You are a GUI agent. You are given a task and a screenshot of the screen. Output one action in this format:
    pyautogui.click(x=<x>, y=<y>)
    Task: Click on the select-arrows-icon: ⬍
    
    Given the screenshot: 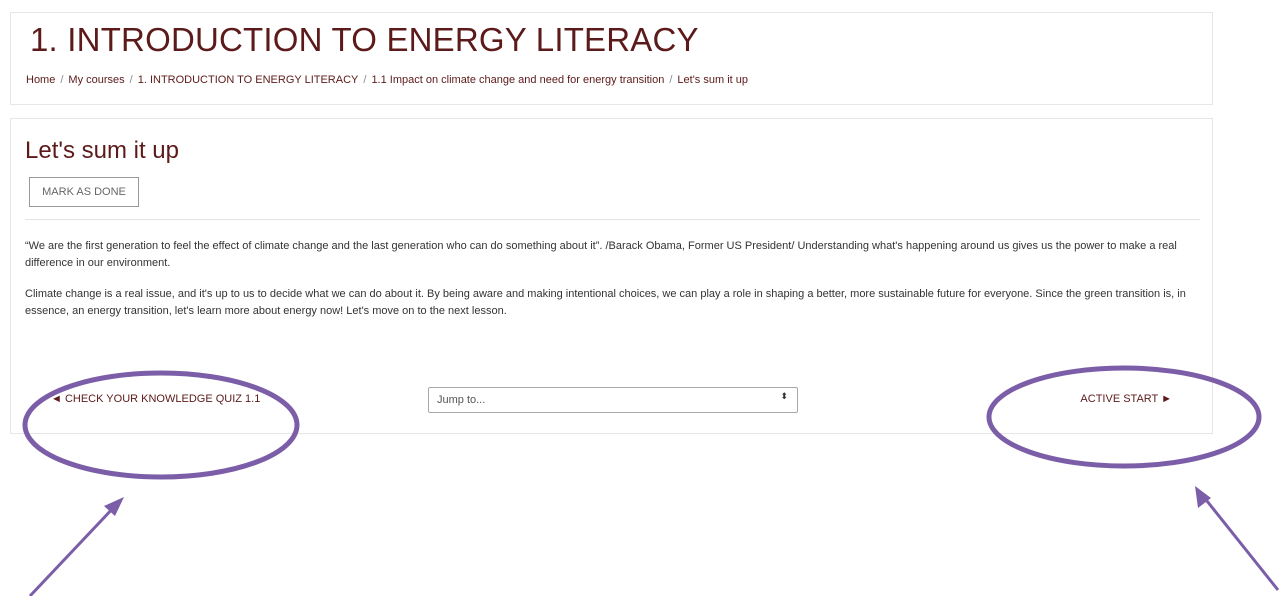 What is the action you would take?
    pyautogui.click(x=784, y=396)
    